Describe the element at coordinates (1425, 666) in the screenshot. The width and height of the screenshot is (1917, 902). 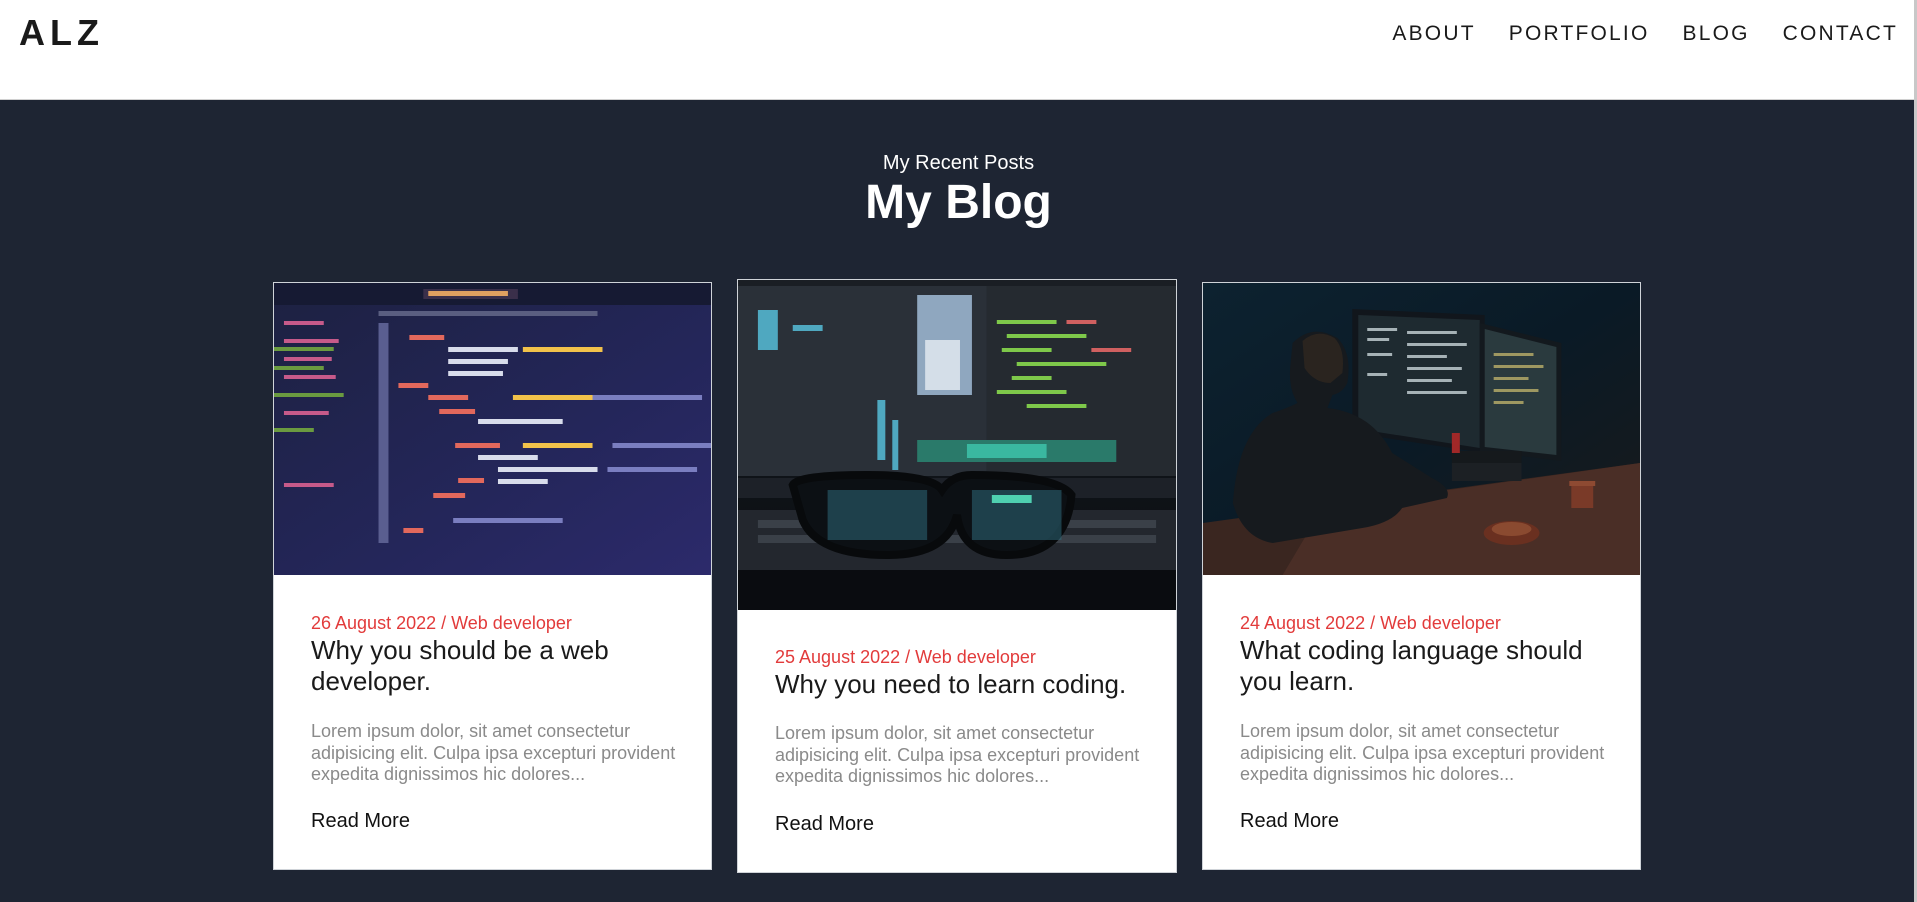
I see `post-title: What coding language should you learn.` at that location.